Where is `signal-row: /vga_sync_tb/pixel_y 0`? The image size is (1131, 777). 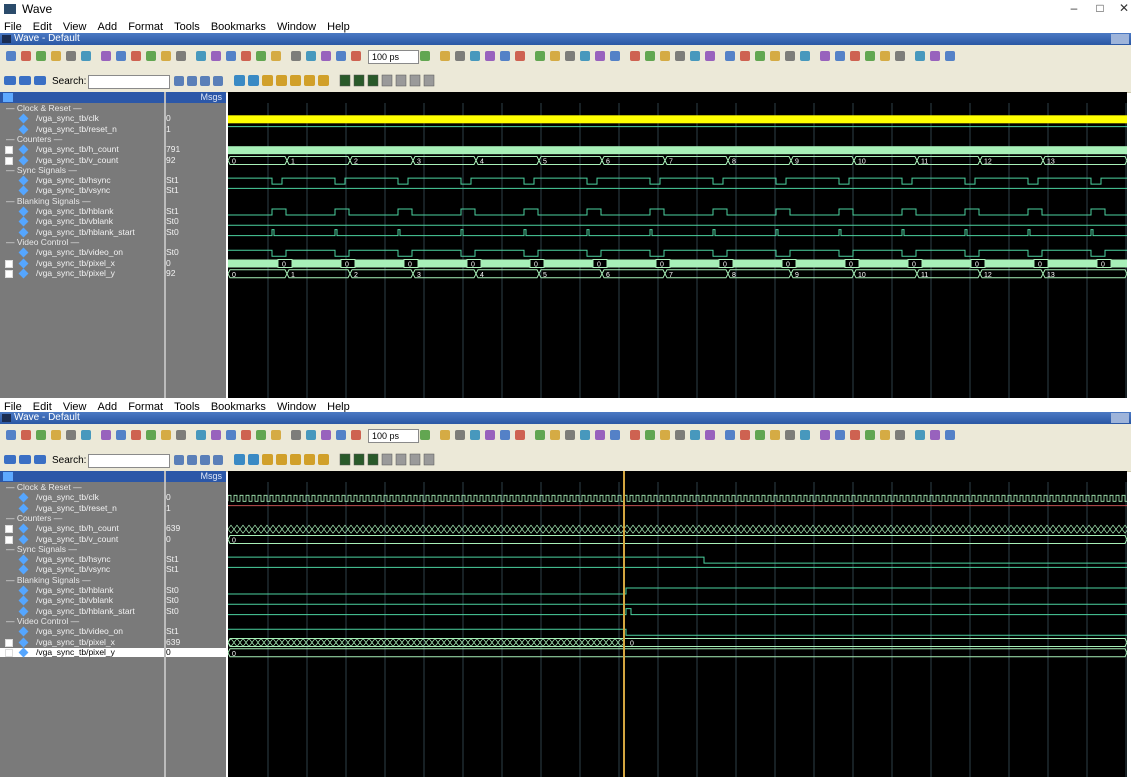 signal-row: /vga_sync_tb/pixel_y 0 is located at coordinates (113, 652).